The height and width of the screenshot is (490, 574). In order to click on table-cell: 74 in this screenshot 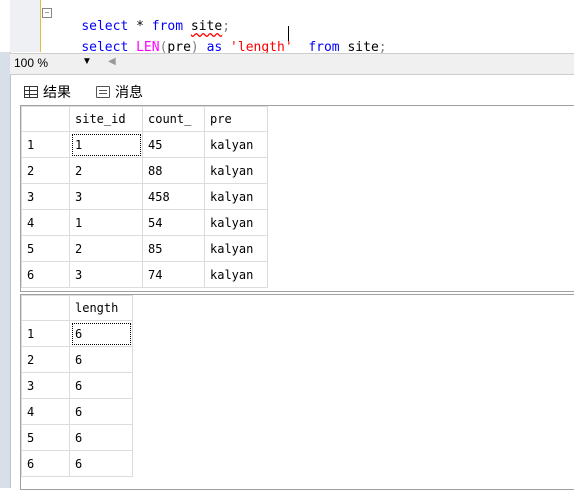, I will do `click(173, 274)`.